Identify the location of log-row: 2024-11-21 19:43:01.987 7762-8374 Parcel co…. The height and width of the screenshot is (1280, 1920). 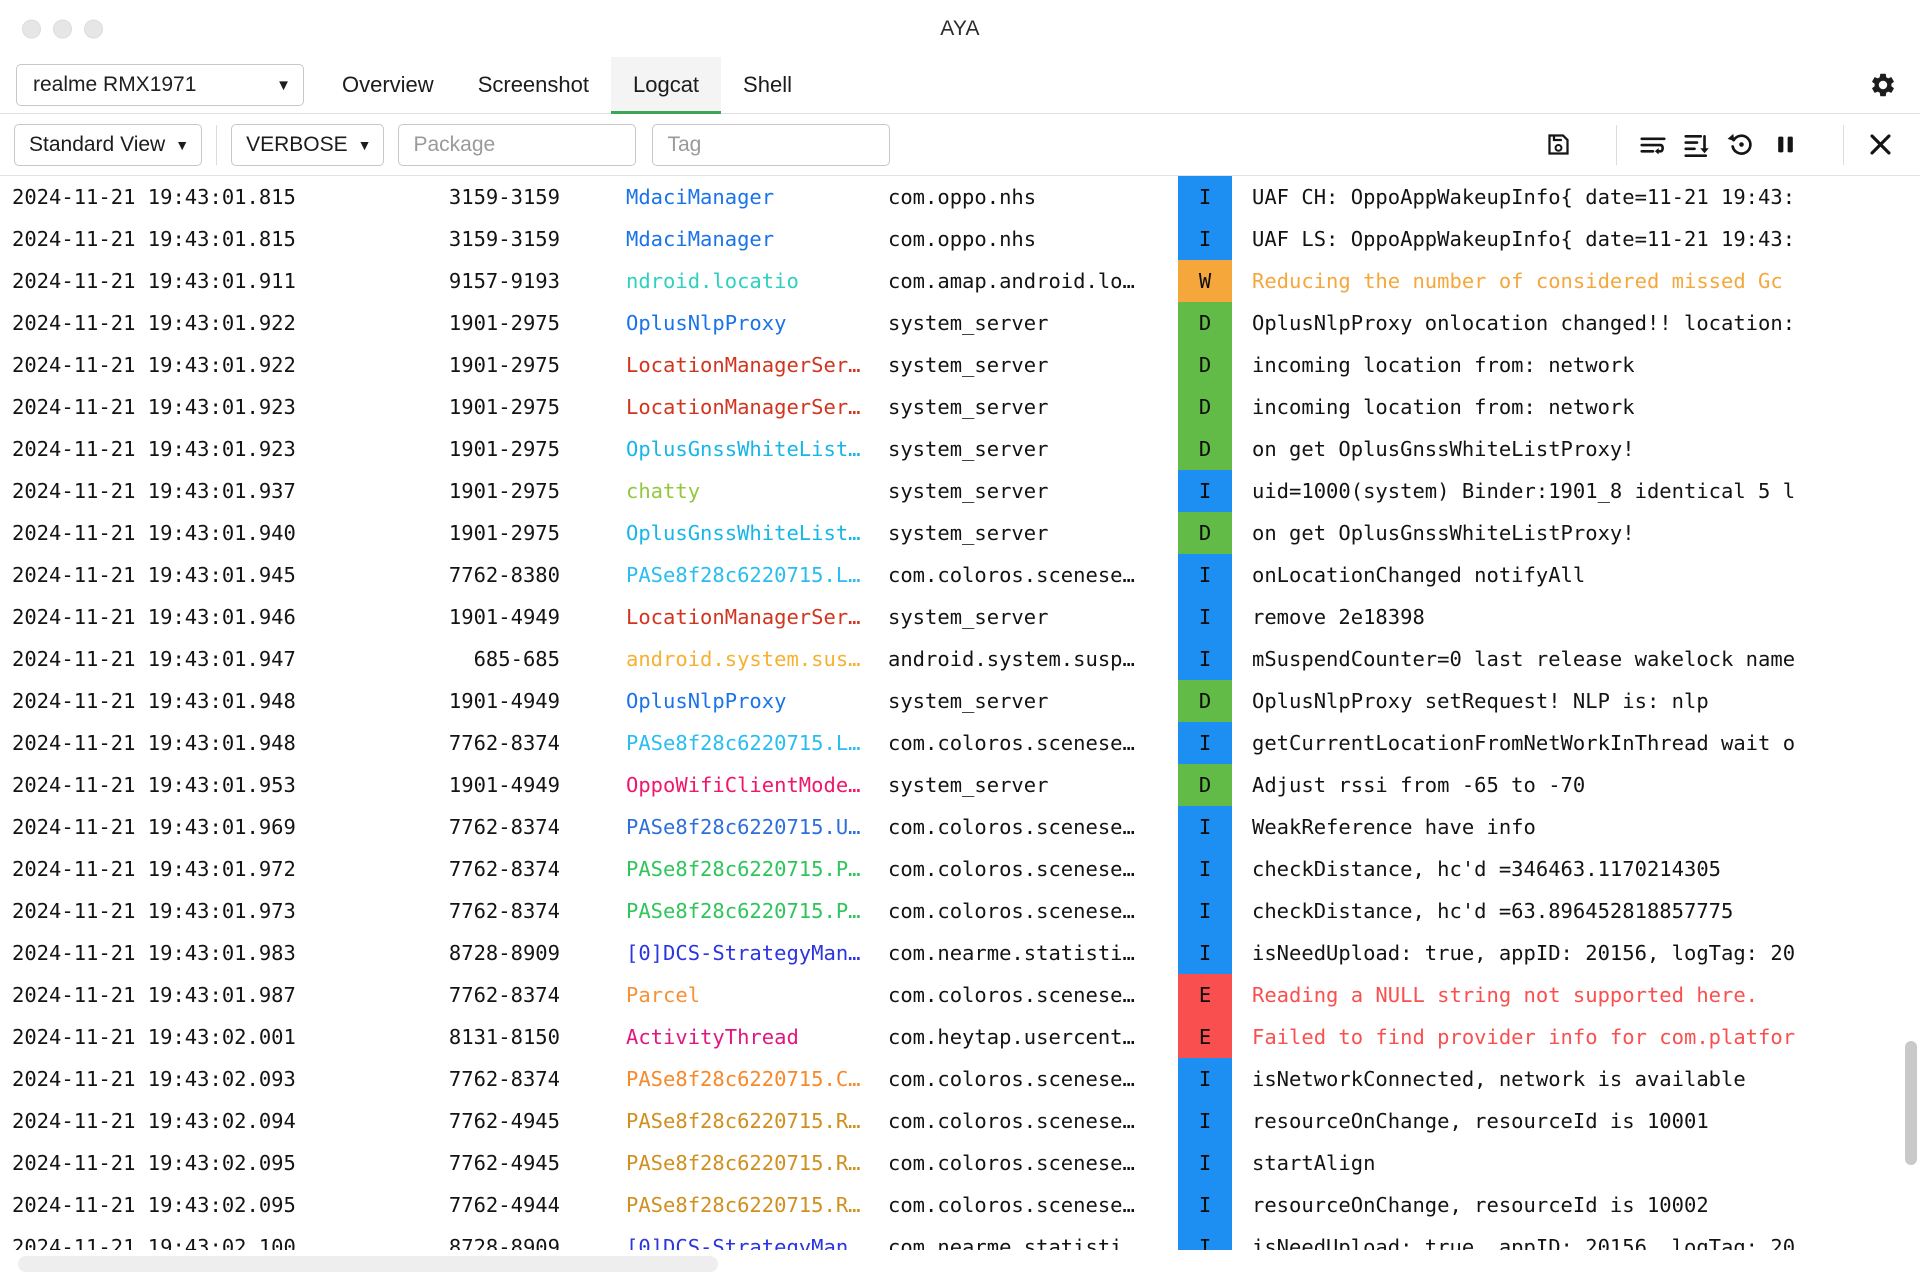
(960, 995).